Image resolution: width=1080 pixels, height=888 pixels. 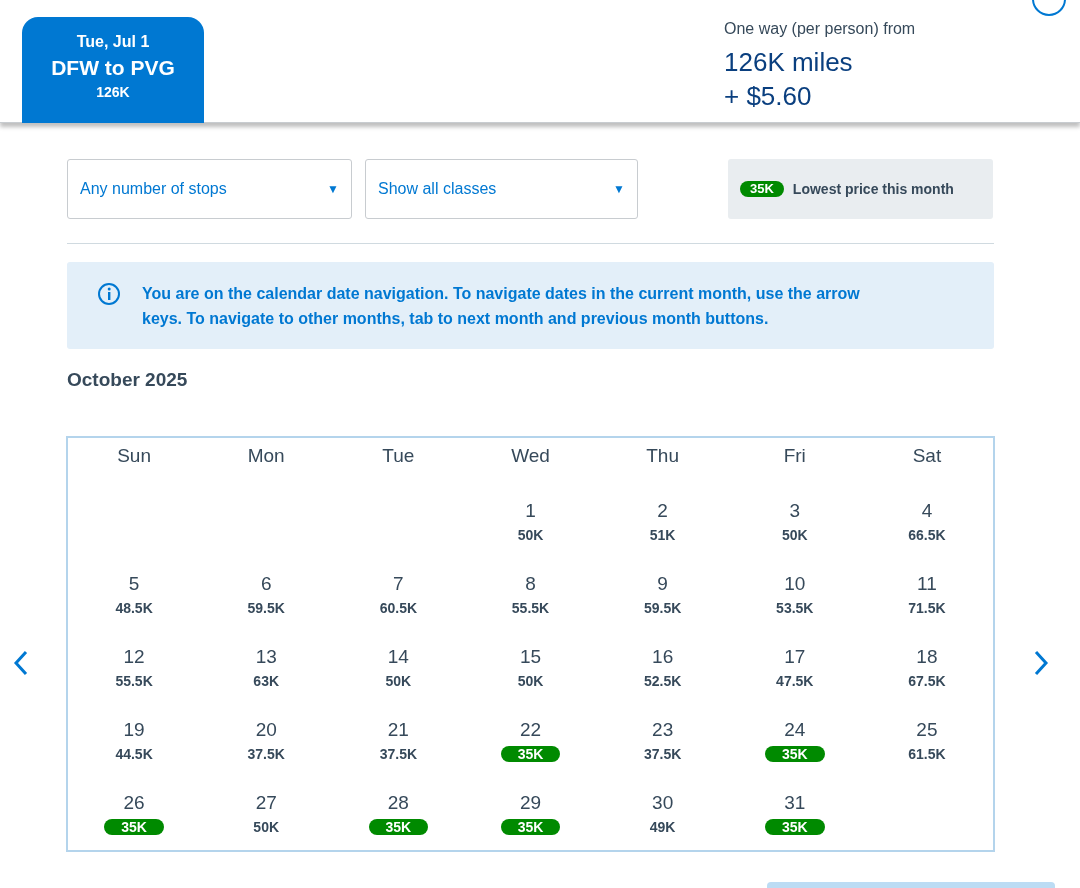 What do you see at coordinates (927, 584) in the screenshot?
I see `calendar-day: 11` at bounding box center [927, 584].